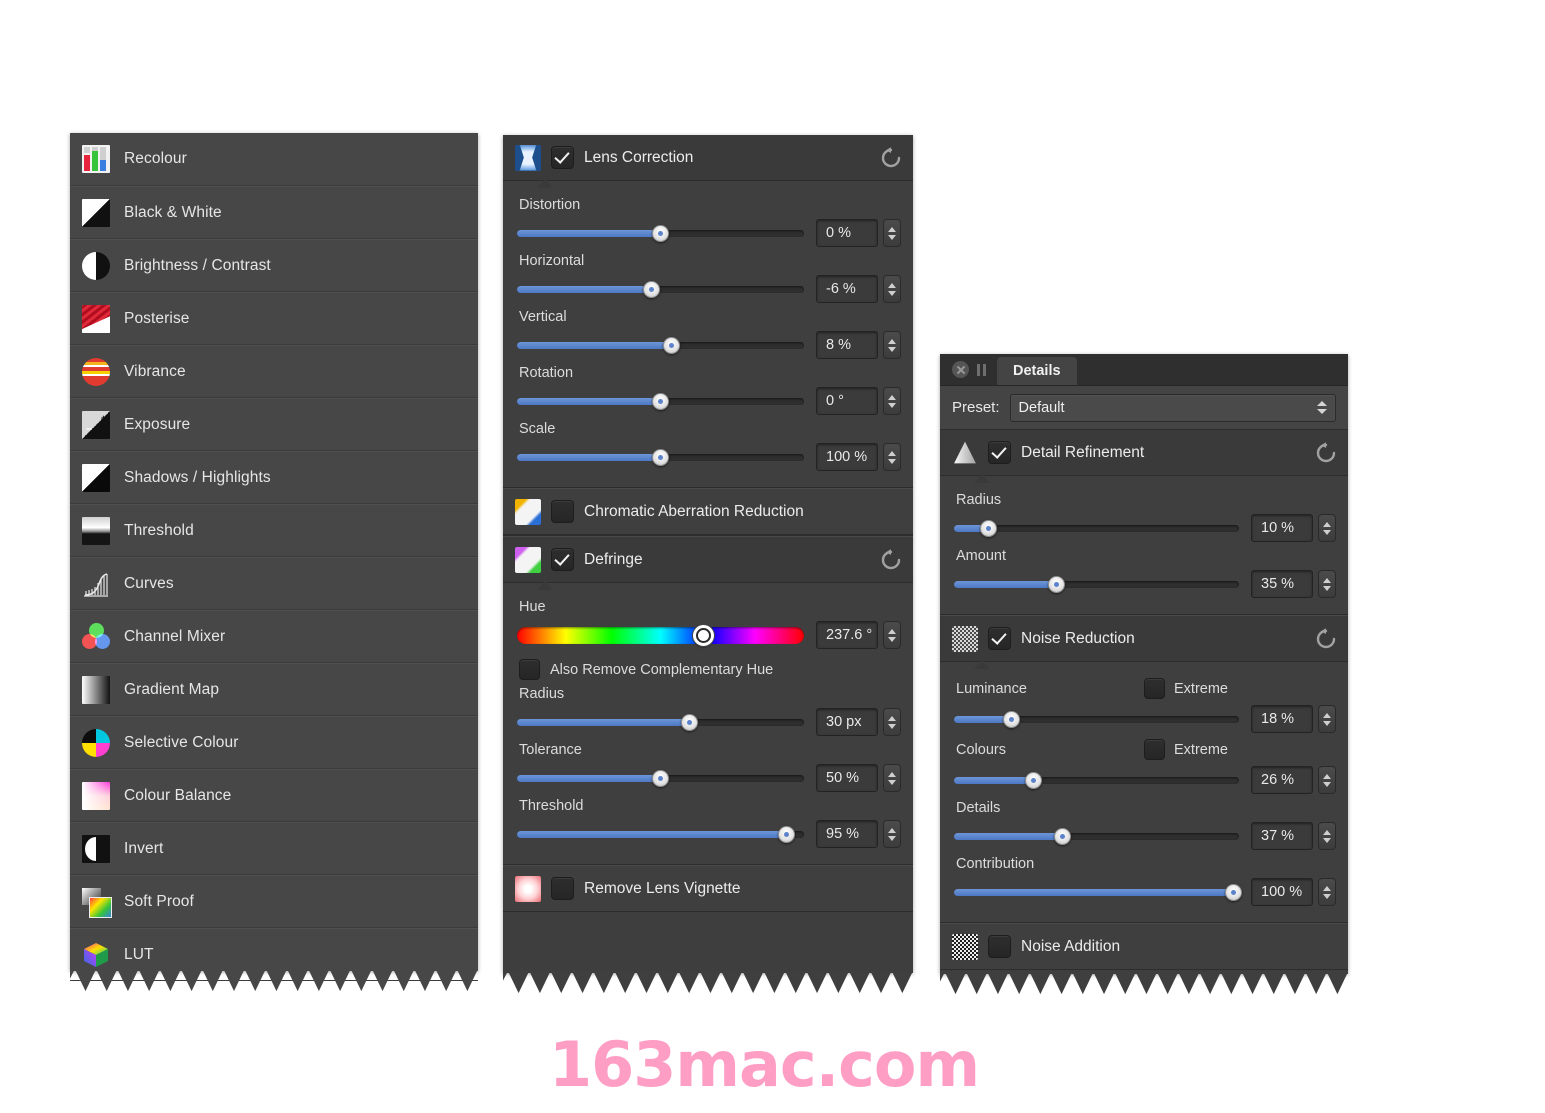 This screenshot has height=1113, width=1545. Describe the element at coordinates (1098, 892) in the screenshot. I see `contribution-slider-track` at that location.